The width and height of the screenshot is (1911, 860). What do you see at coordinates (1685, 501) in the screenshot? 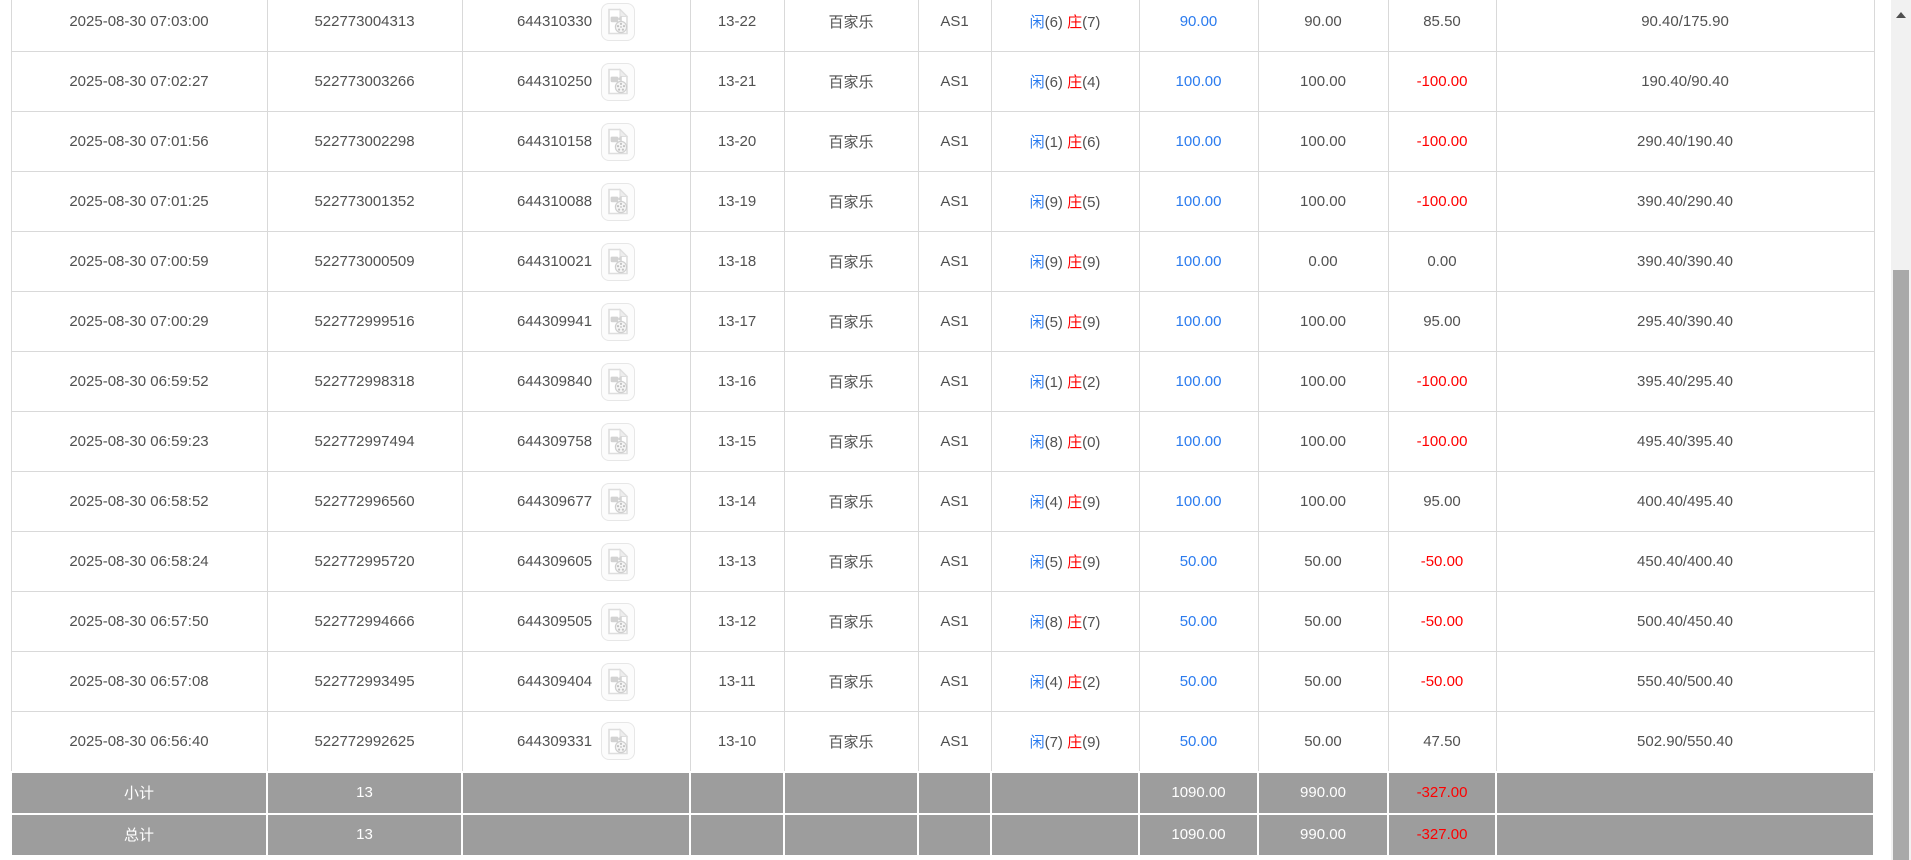
I see `cell-balance: 400.40/495.40` at bounding box center [1685, 501].